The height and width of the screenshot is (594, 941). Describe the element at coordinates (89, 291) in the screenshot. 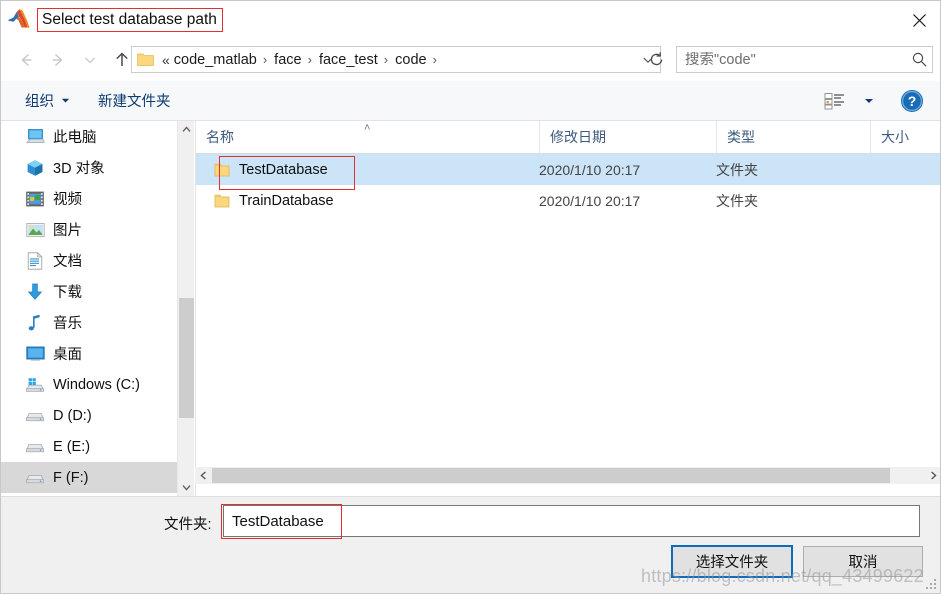

I see `sidebar-item-downloads: 下载` at that location.